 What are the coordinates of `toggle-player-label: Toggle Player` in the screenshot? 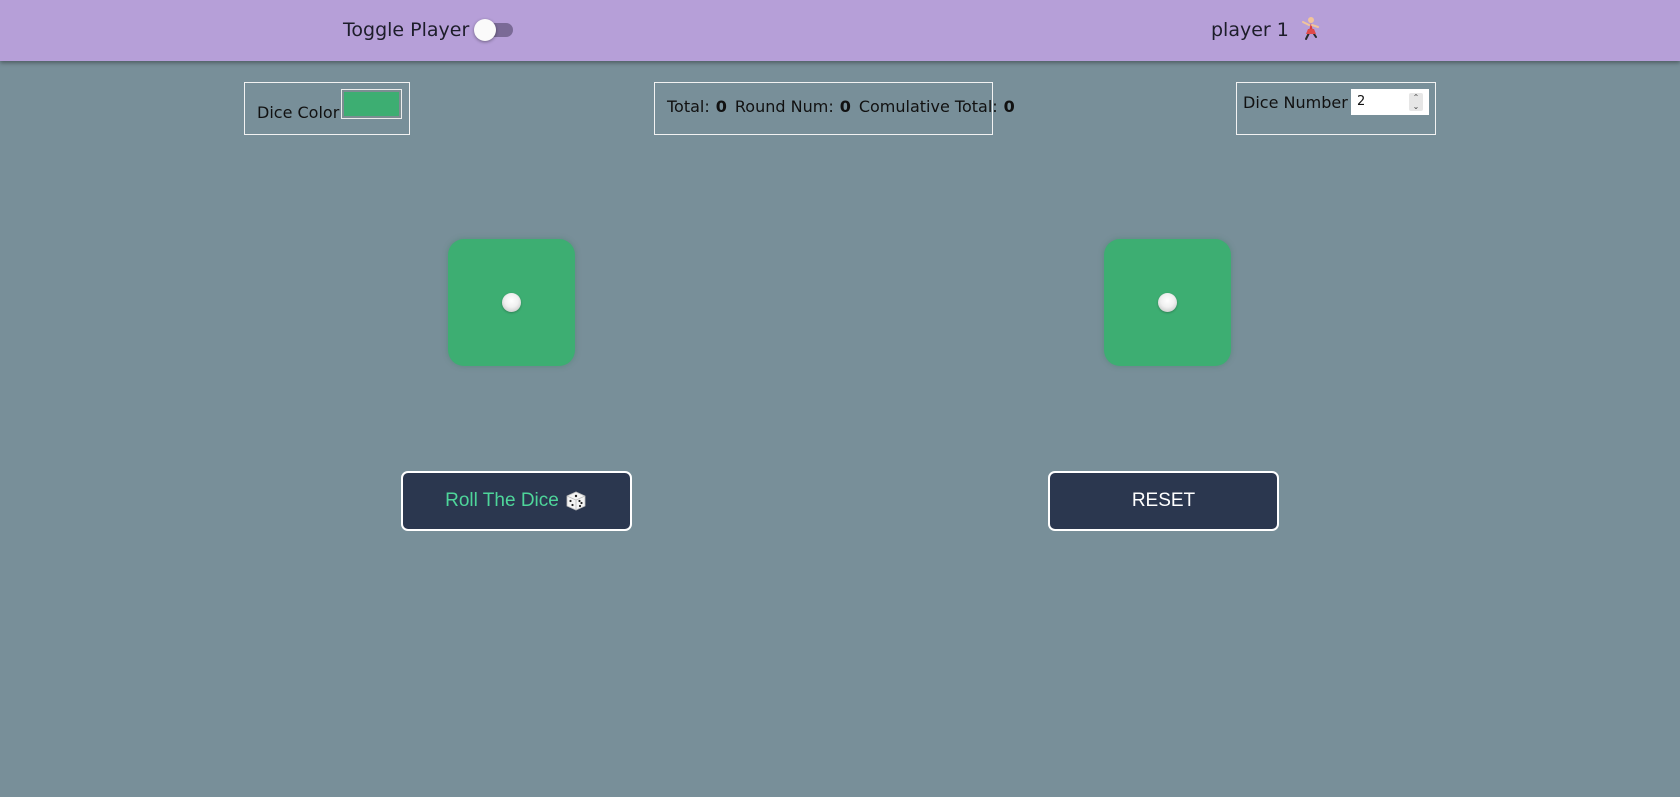 It's located at (406, 30).